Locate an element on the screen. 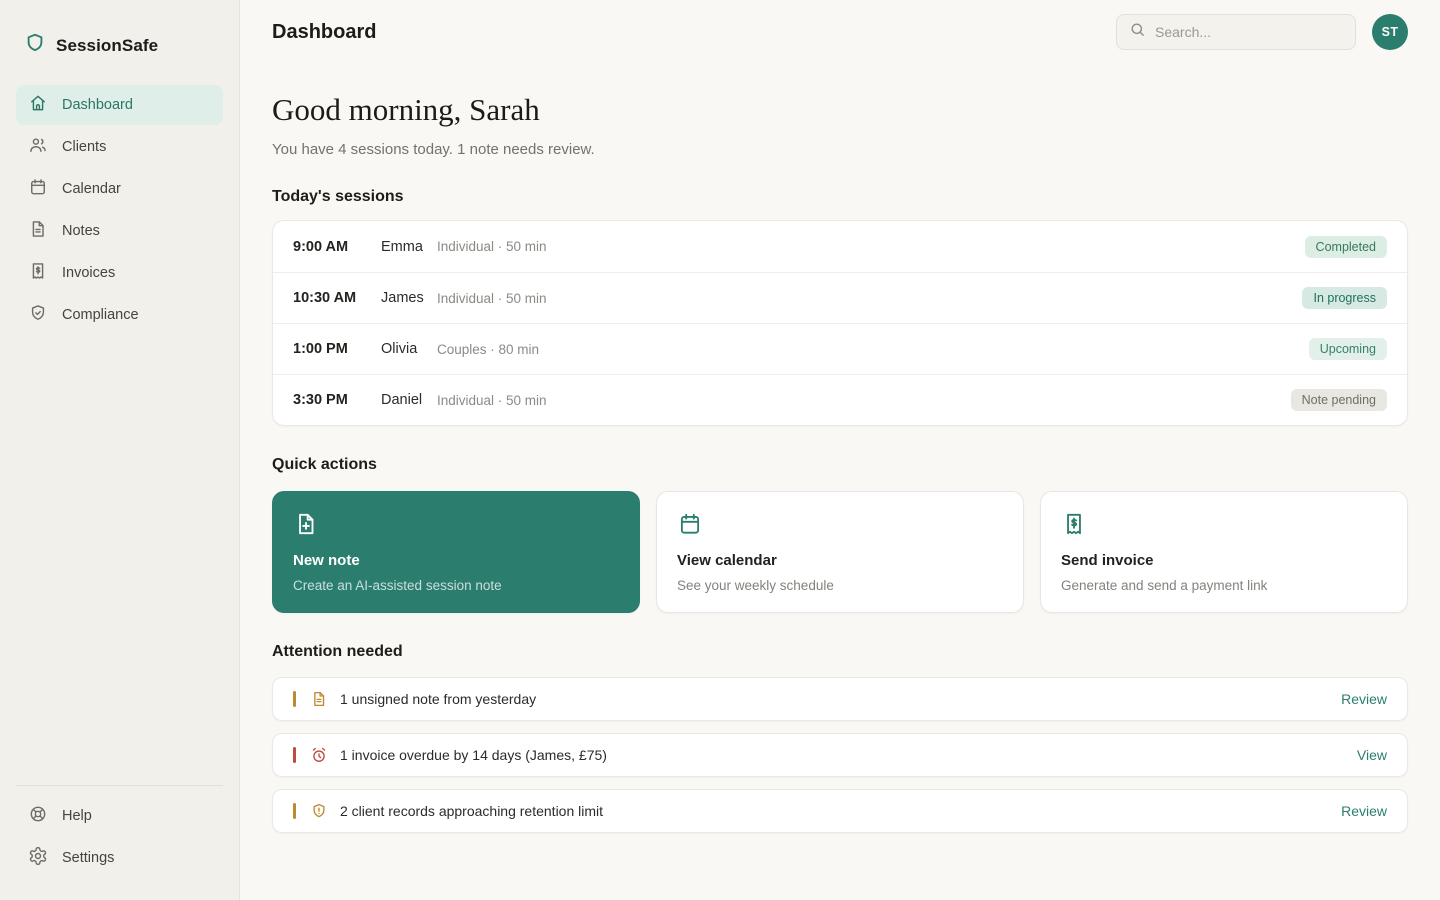  session-client: Emma is located at coordinates (402, 246).